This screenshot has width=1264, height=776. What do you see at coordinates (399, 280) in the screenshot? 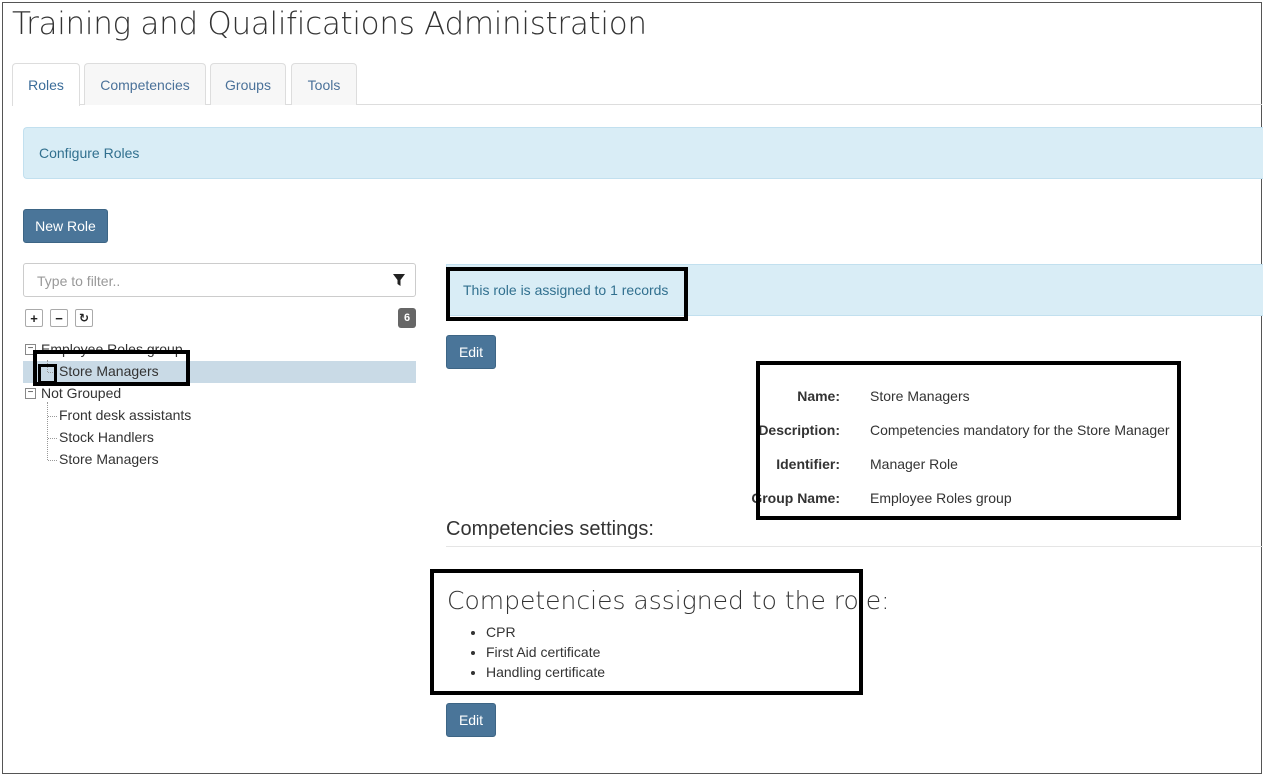
I see `filter-icon` at bounding box center [399, 280].